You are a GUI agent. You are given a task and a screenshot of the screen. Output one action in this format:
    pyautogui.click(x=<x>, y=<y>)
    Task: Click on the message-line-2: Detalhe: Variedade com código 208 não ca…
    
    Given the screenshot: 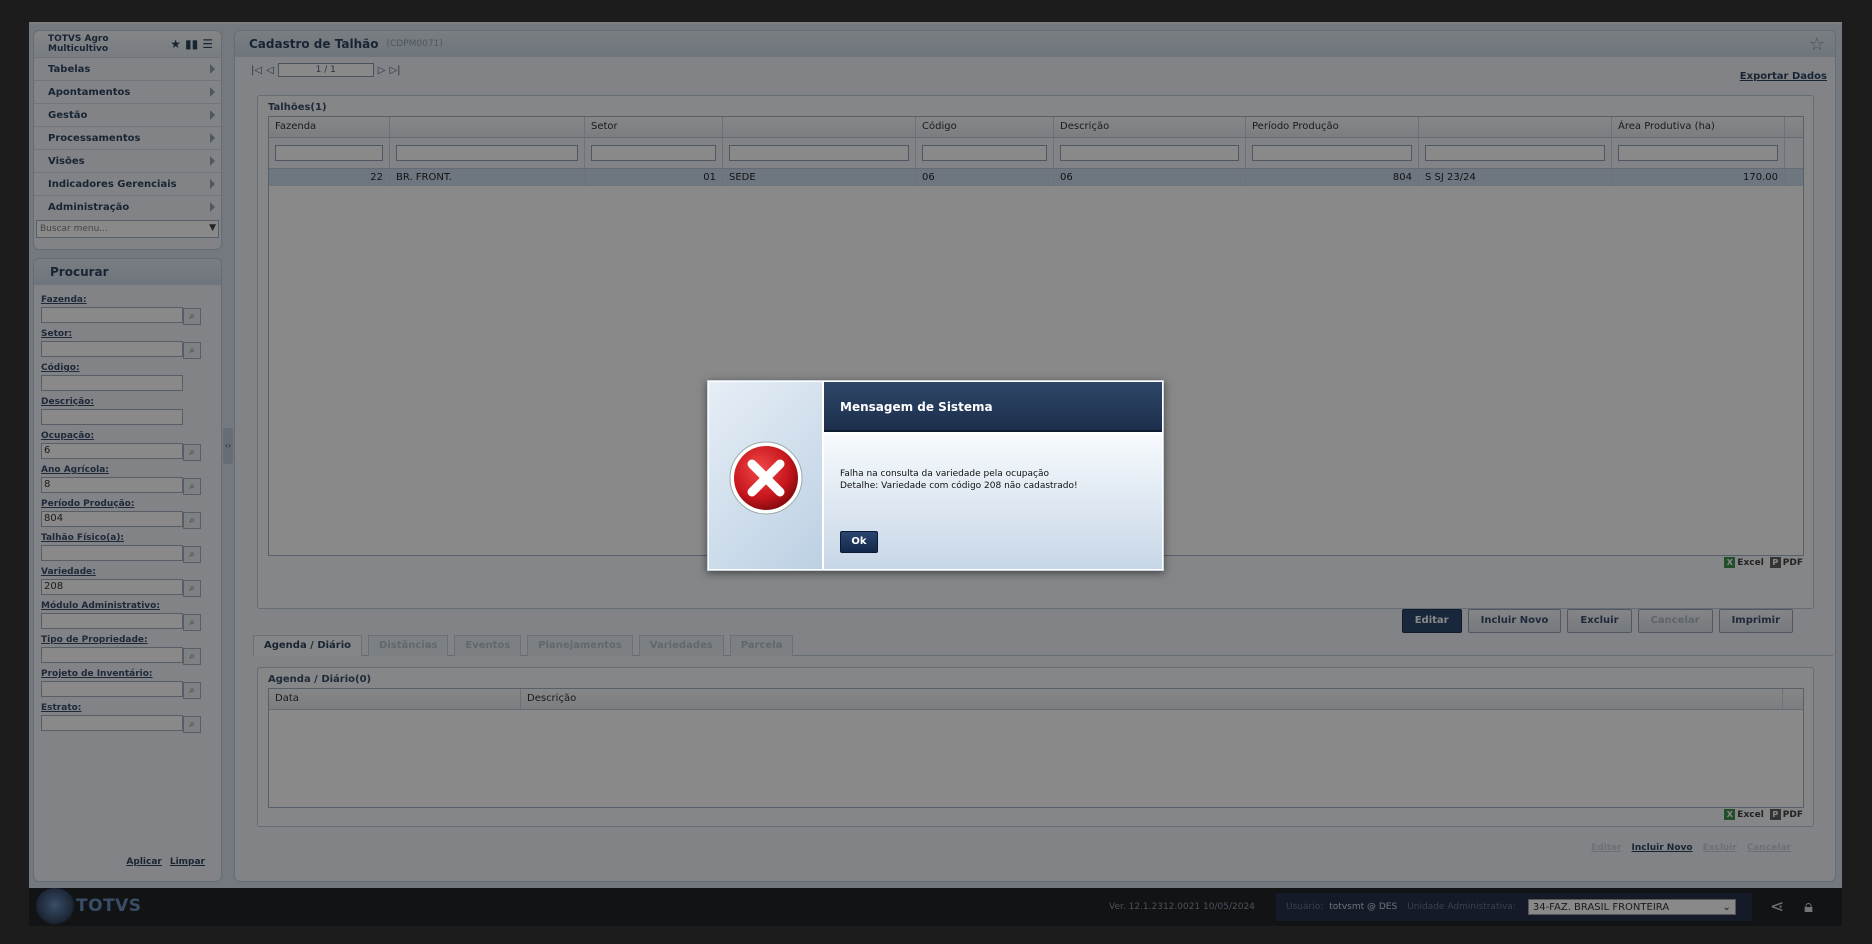 What is the action you would take?
    pyautogui.click(x=959, y=486)
    